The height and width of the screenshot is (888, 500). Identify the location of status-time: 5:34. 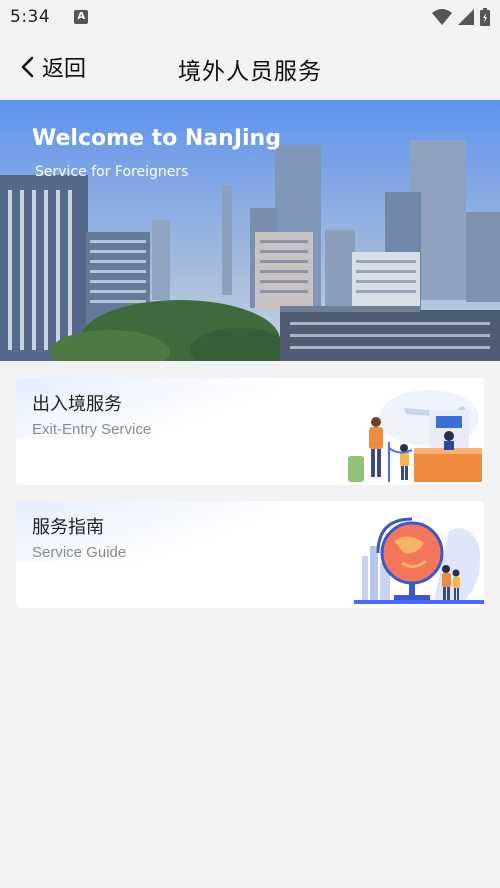
(30, 17).